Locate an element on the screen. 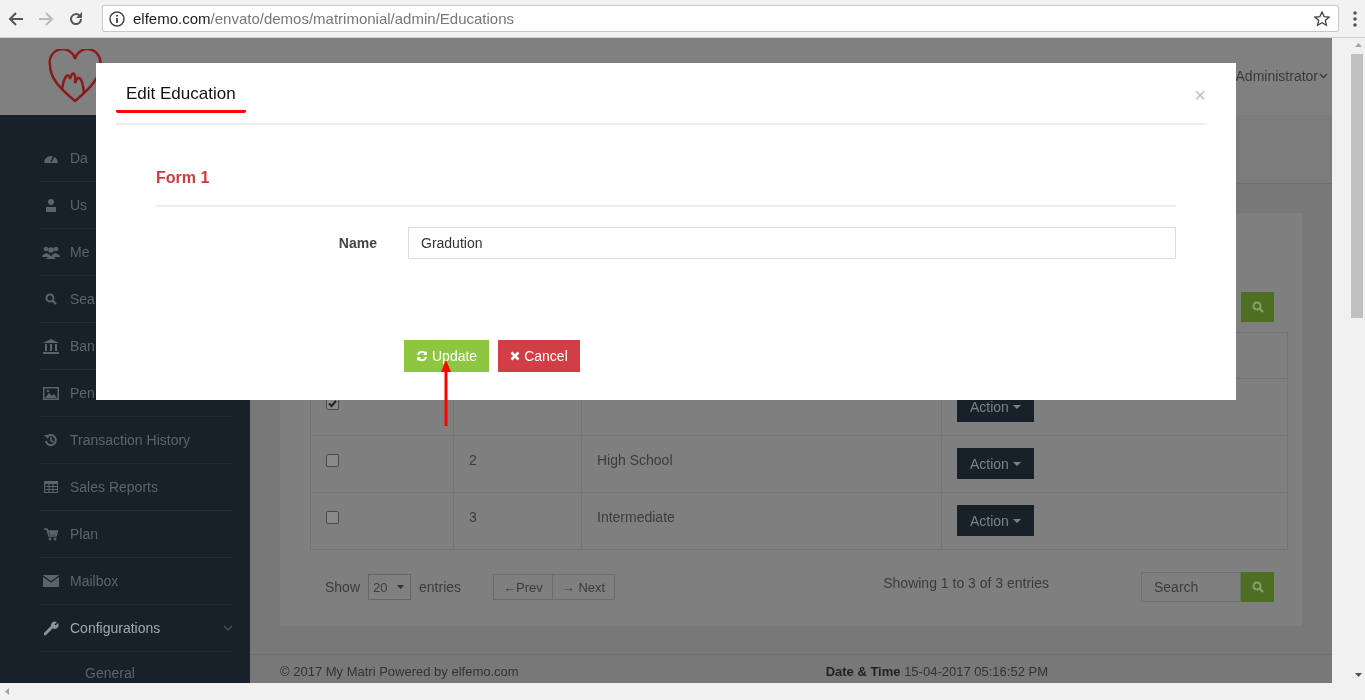  heart-logo-icon is located at coordinates (75, 76).